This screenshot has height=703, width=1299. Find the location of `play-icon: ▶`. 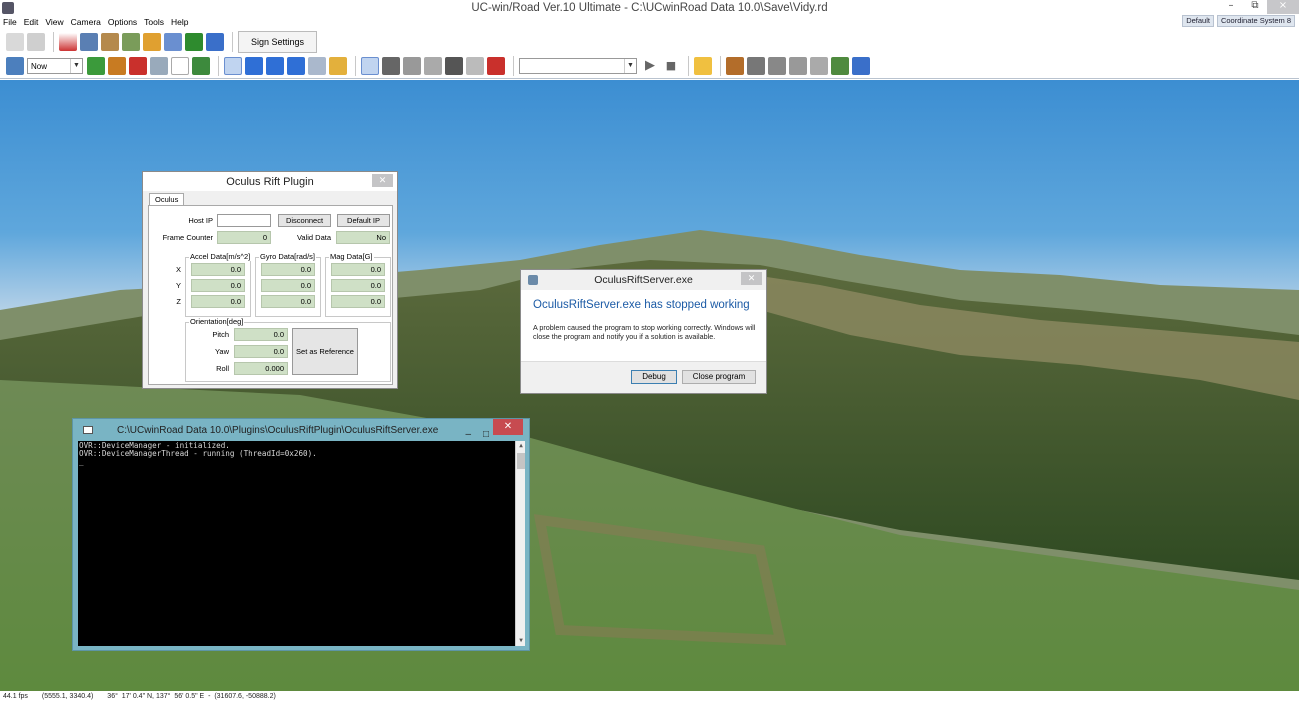

play-icon: ▶ is located at coordinates (650, 66).